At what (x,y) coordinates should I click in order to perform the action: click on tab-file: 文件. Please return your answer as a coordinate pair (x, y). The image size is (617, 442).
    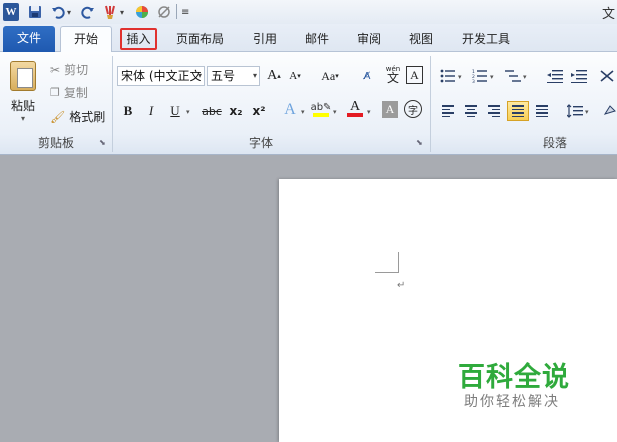
    Looking at the image, I should click on (29, 39).